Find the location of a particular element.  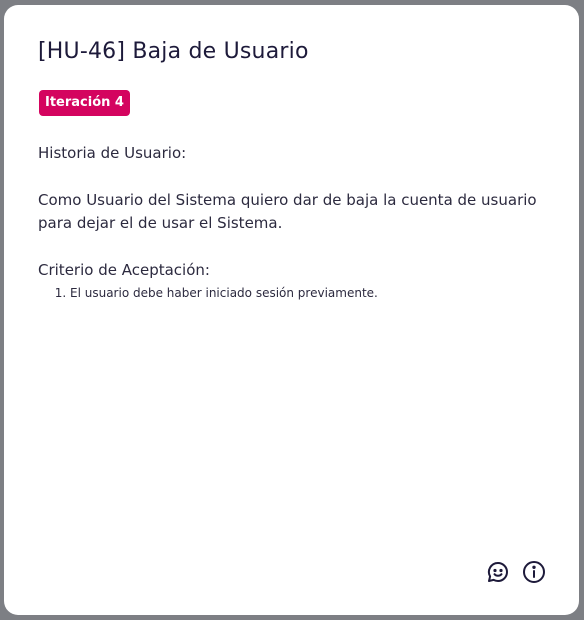

info-button is located at coordinates (534, 572).